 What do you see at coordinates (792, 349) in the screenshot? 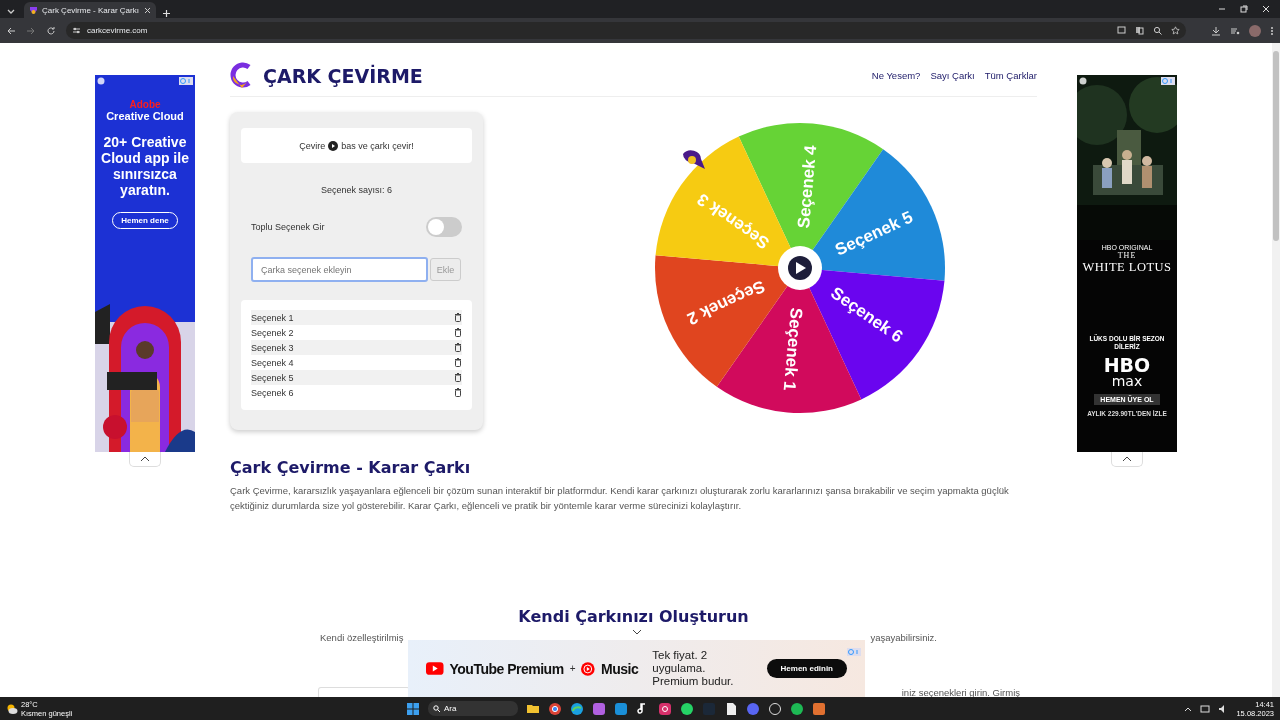
I see `segment-label: Seçenek 1` at bounding box center [792, 349].